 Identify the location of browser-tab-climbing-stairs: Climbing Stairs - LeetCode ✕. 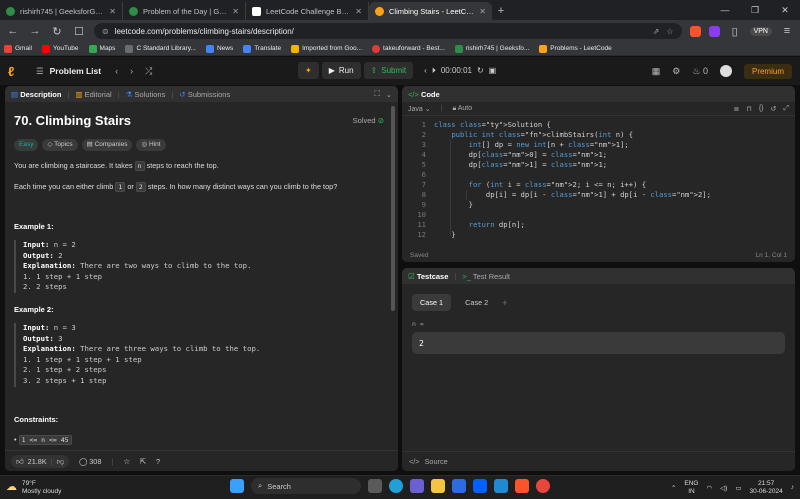
(430, 11).